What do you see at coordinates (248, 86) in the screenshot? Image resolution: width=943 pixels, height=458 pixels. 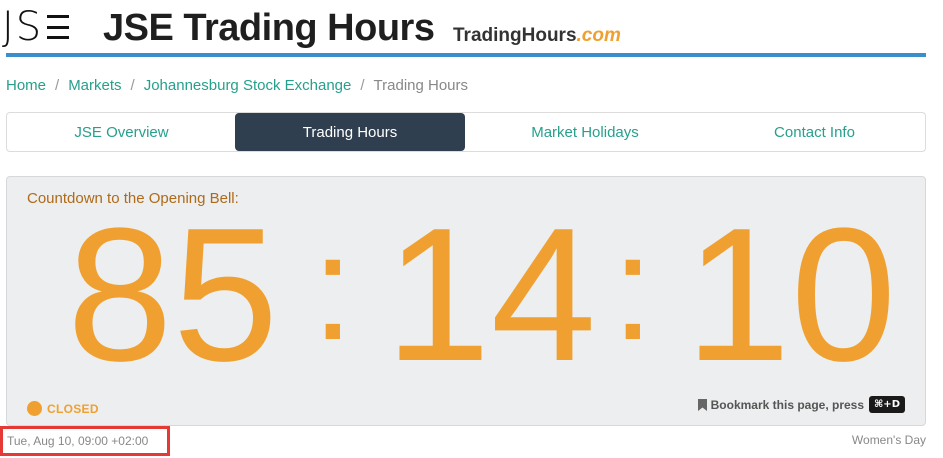 I see `breadcrumb-exchange: Johannesburg Stock Exchange` at bounding box center [248, 86].